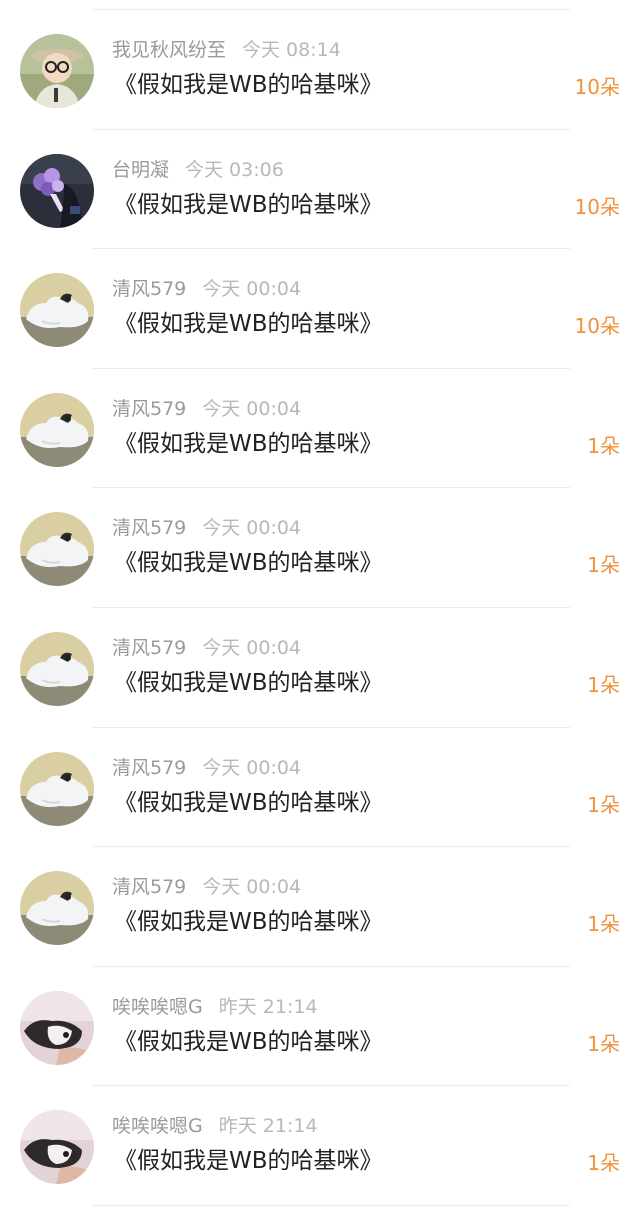  Describe the element at coordinates (331, 1205) in the screenshot. I see `row-divider` at that location.